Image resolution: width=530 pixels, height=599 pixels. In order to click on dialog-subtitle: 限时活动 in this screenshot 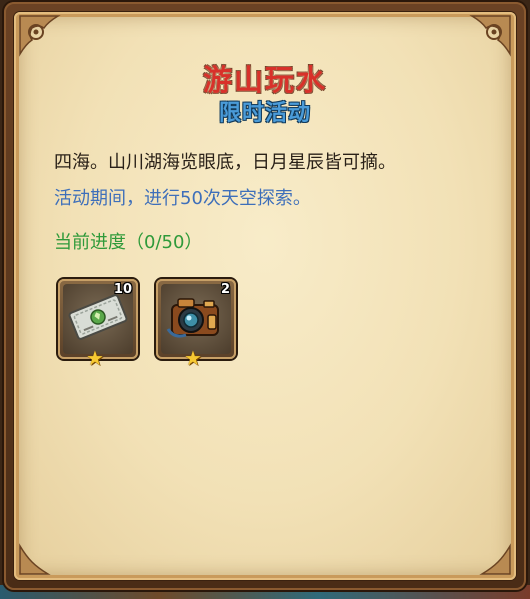, I will do `click(264, 113)`.